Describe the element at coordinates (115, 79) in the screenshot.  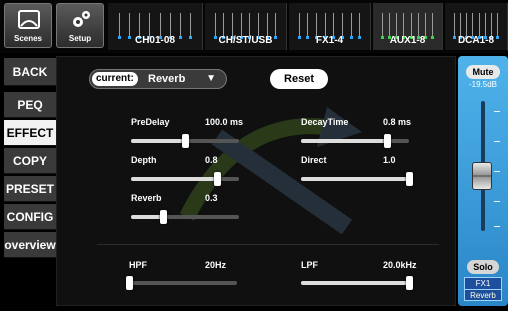
I see `current-label: current:` at that location.